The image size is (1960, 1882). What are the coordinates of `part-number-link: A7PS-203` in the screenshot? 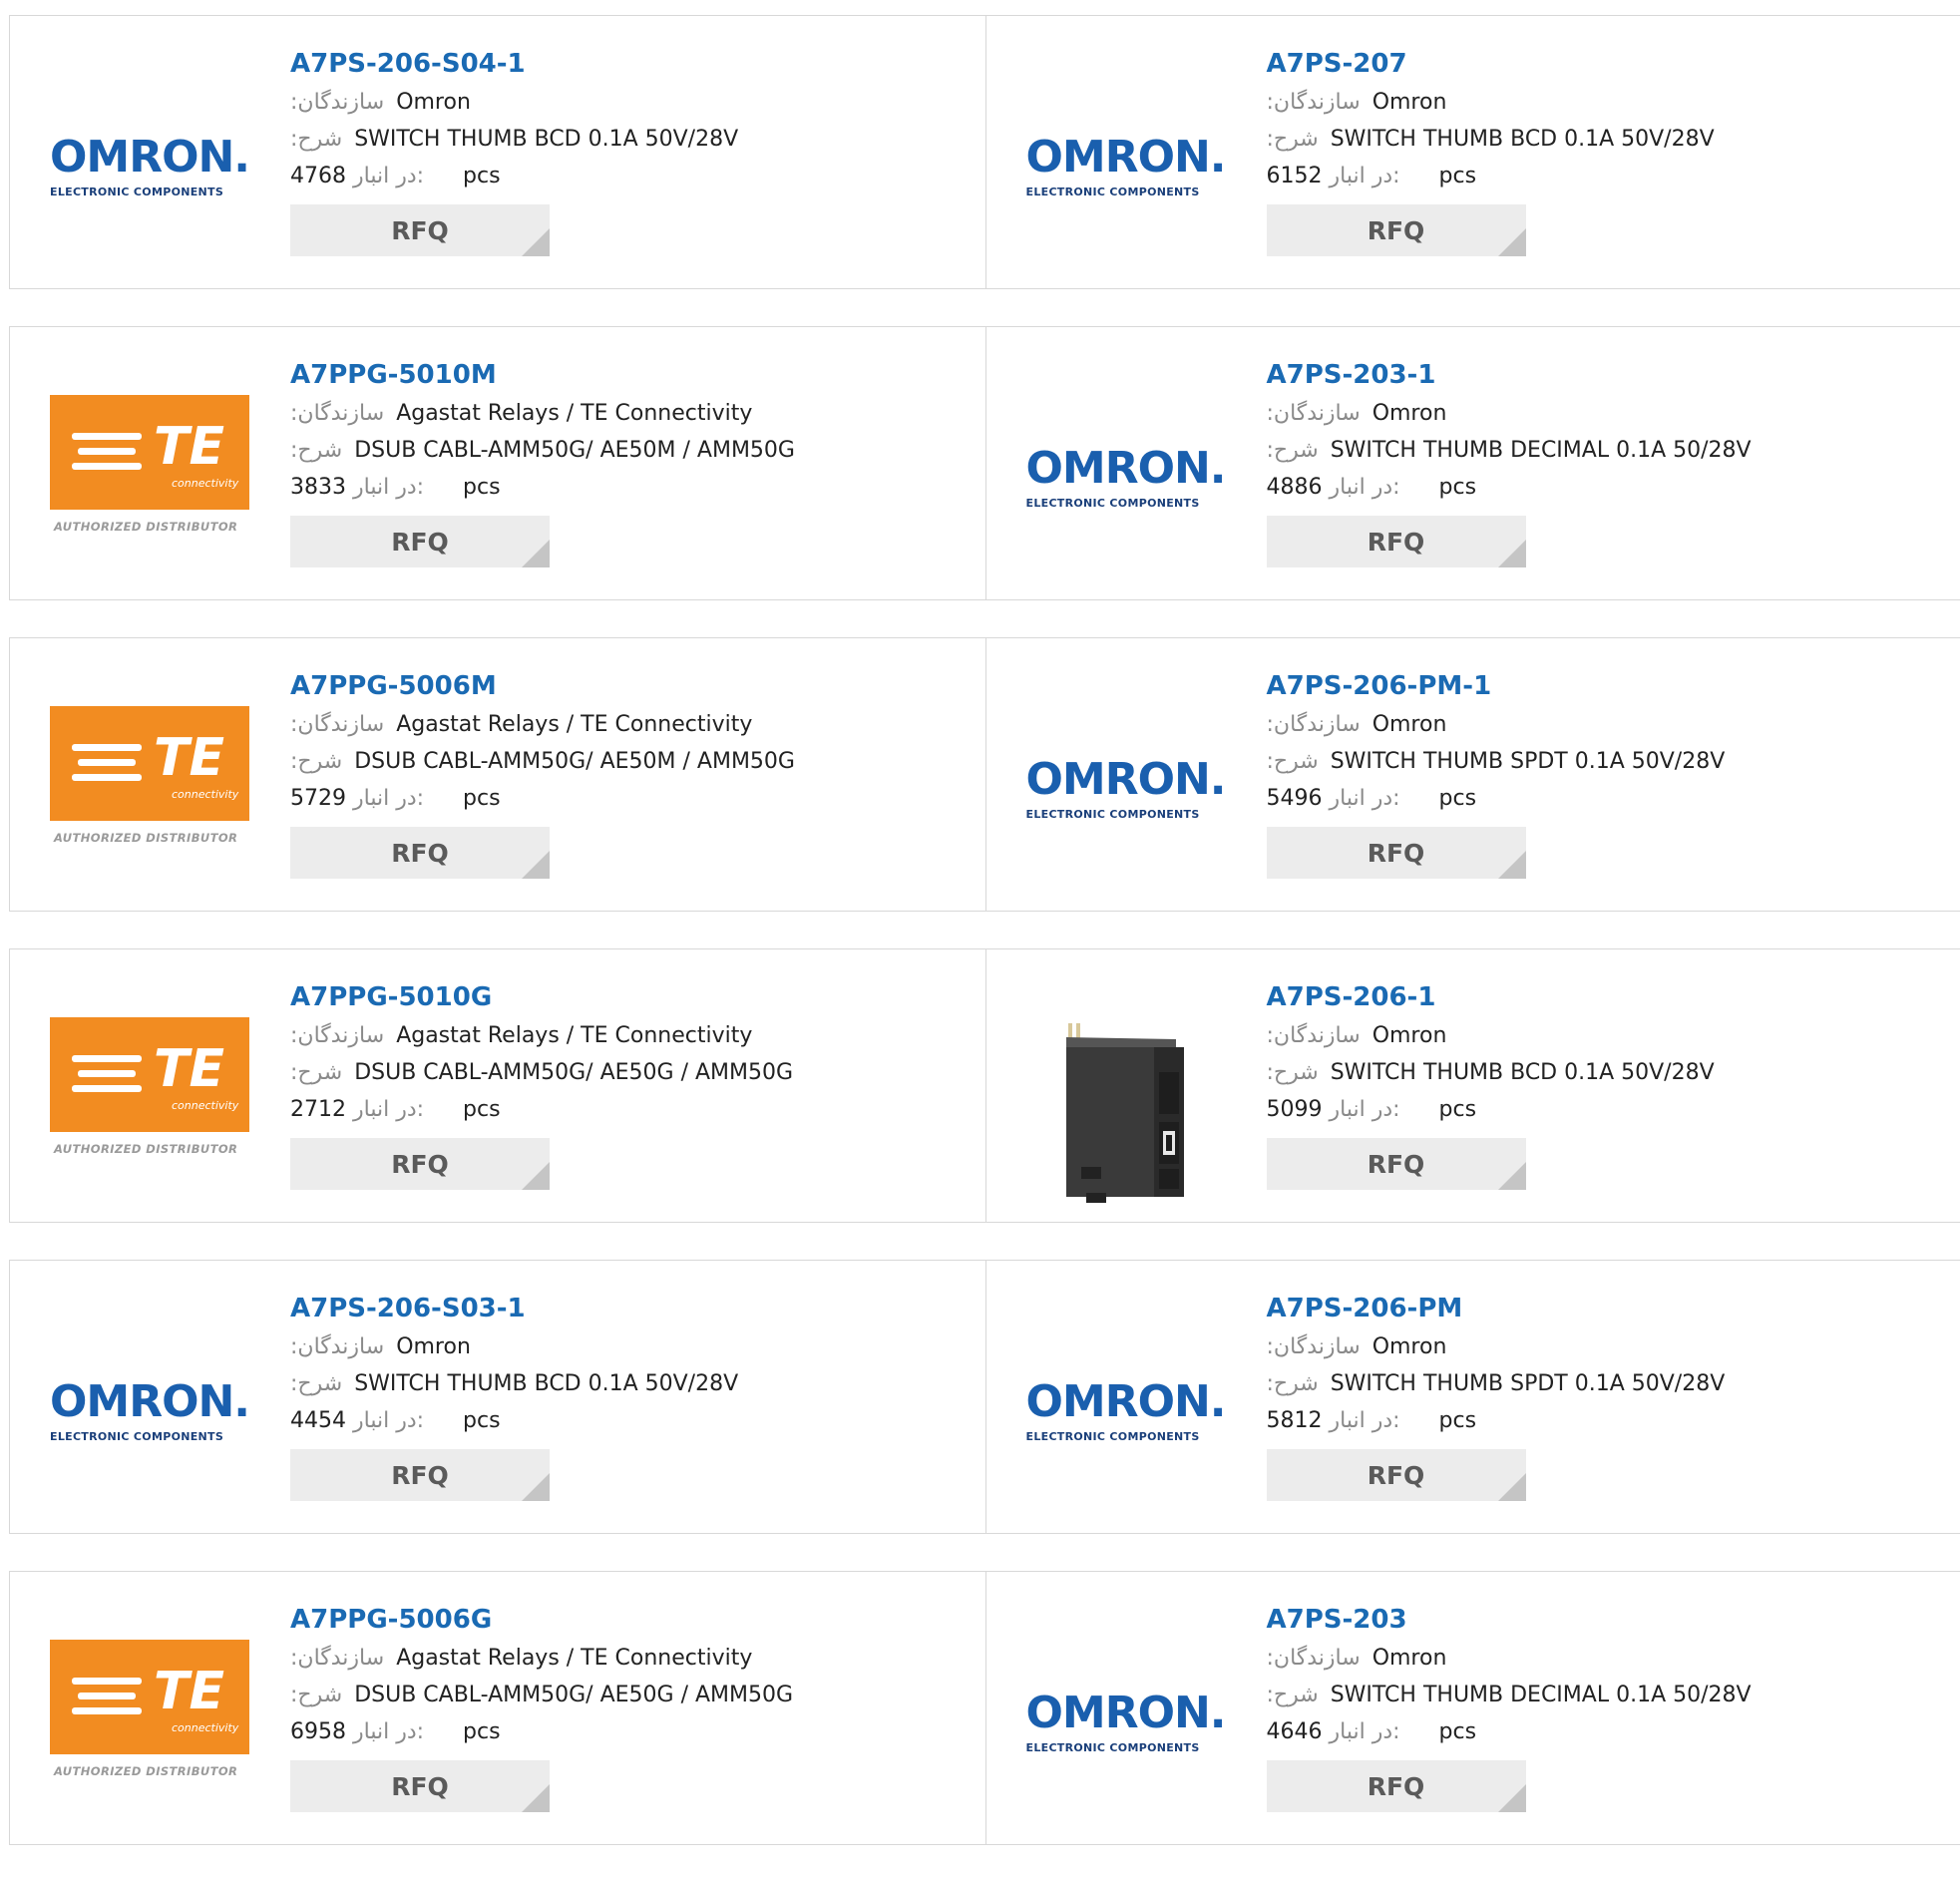 It's located at (1586, 1620).